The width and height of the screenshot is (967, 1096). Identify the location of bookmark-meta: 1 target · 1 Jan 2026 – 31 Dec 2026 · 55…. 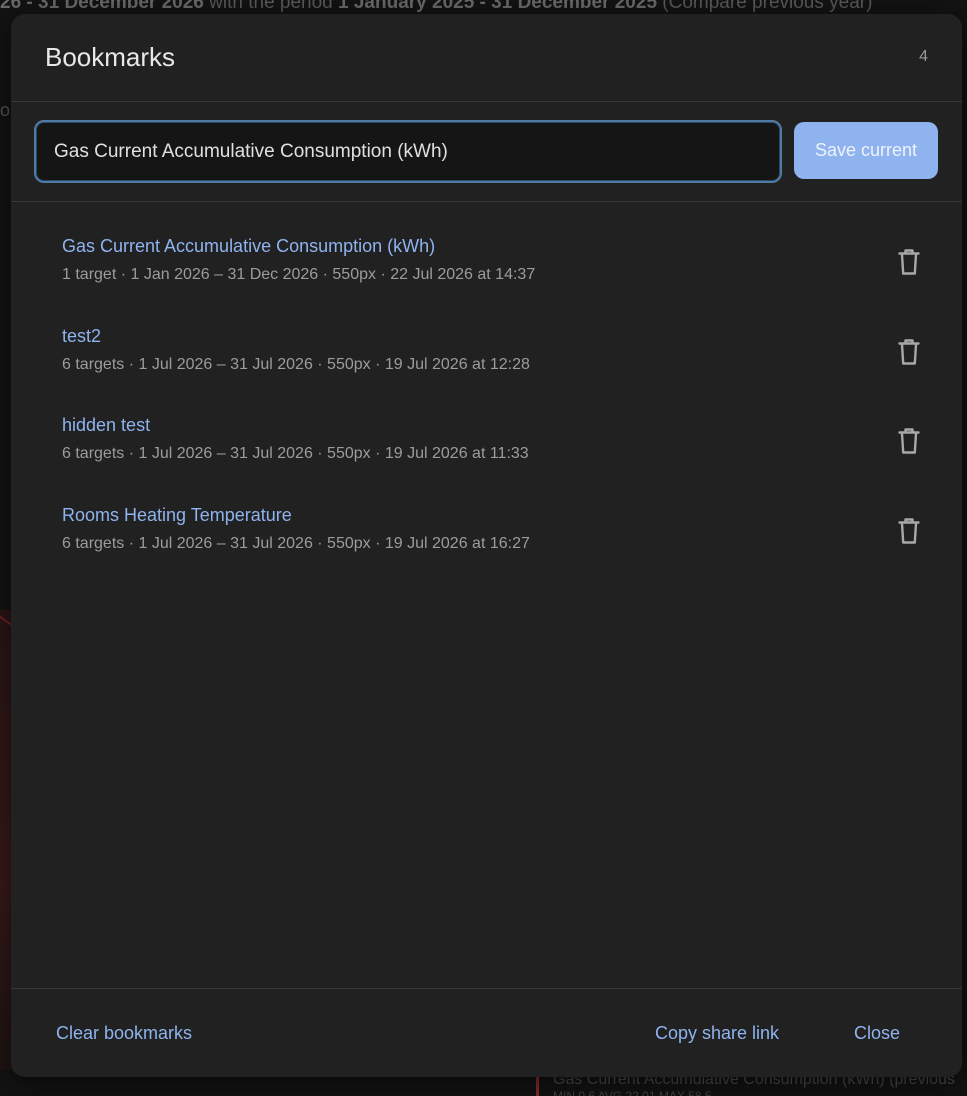
(299, 274).